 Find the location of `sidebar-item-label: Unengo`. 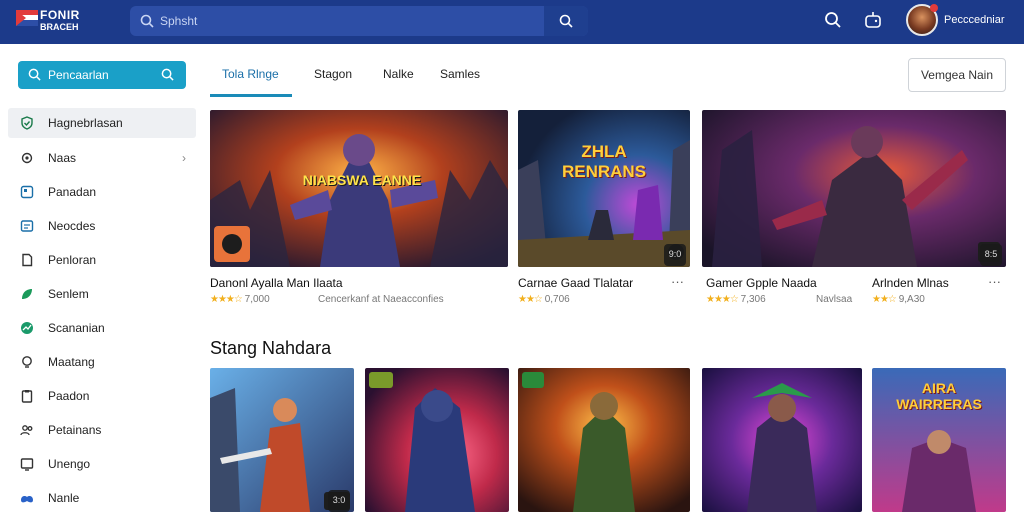

sidebar-item-label: Unengo is located at coordinates (69, 464).